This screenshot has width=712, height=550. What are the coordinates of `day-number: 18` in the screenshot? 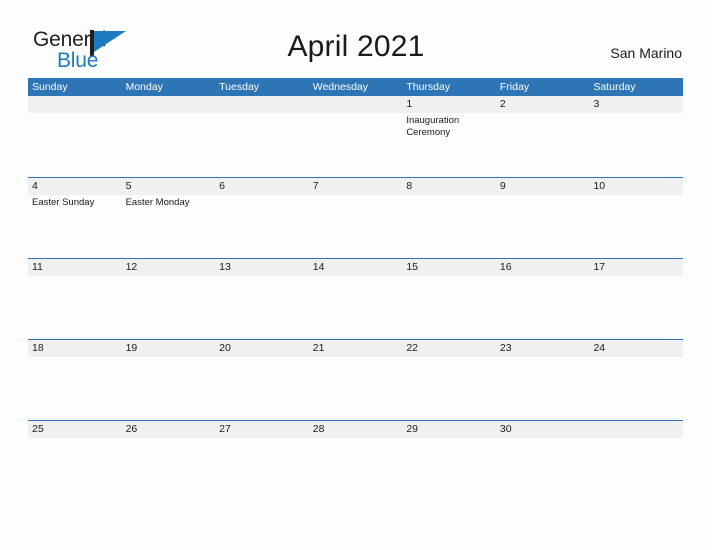 It's located at (38, 348).